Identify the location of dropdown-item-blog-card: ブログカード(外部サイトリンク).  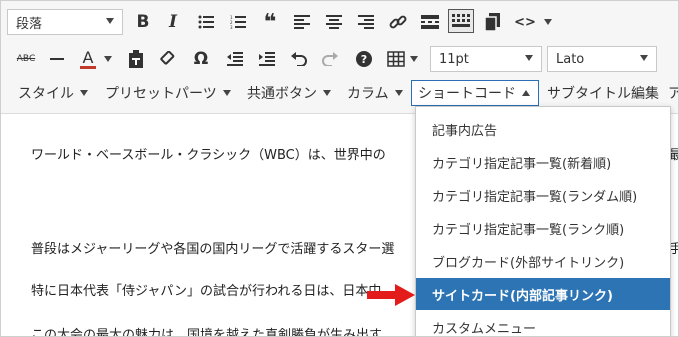
(543, 261).